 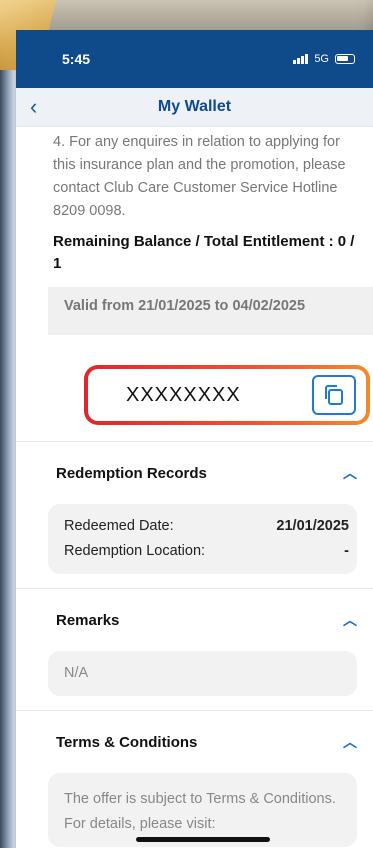 I want to click on redemption-title: Redemption Records, so click(x=131, y=473).